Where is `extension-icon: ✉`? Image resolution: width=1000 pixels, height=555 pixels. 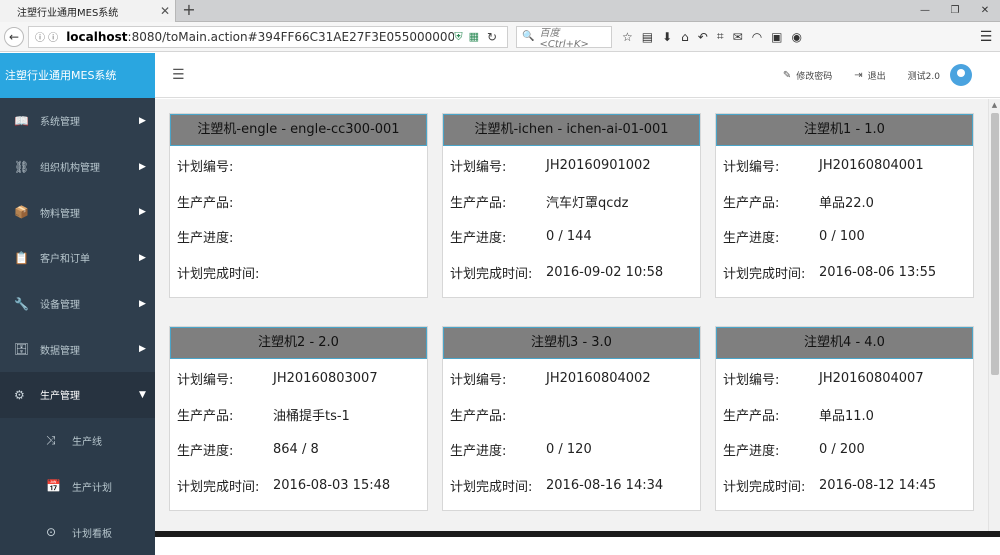
extension-icon: ✉ is located at coordinates (738, 37).